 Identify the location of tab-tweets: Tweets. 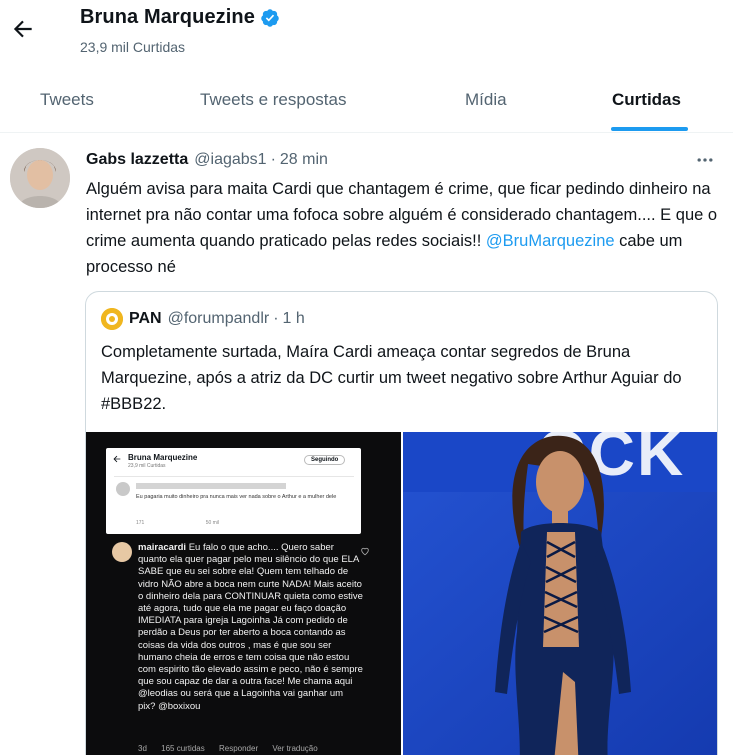
(67, 104).